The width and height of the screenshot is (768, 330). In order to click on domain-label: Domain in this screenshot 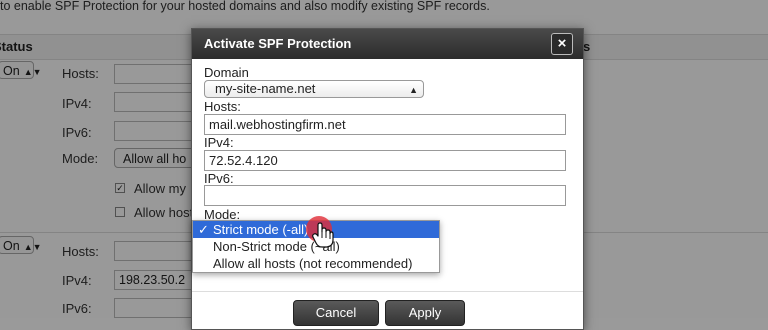, I will do `click(226, 72)`.